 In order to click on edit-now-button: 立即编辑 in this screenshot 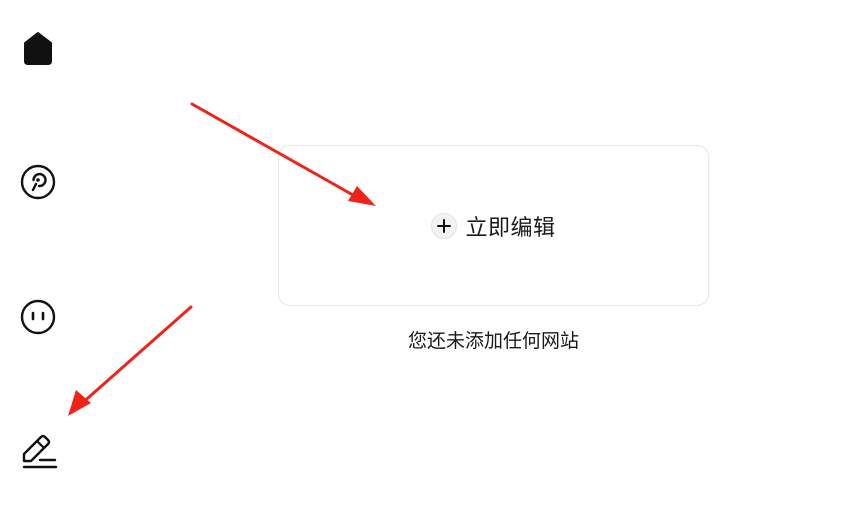, I will do `click(493, 226)`.